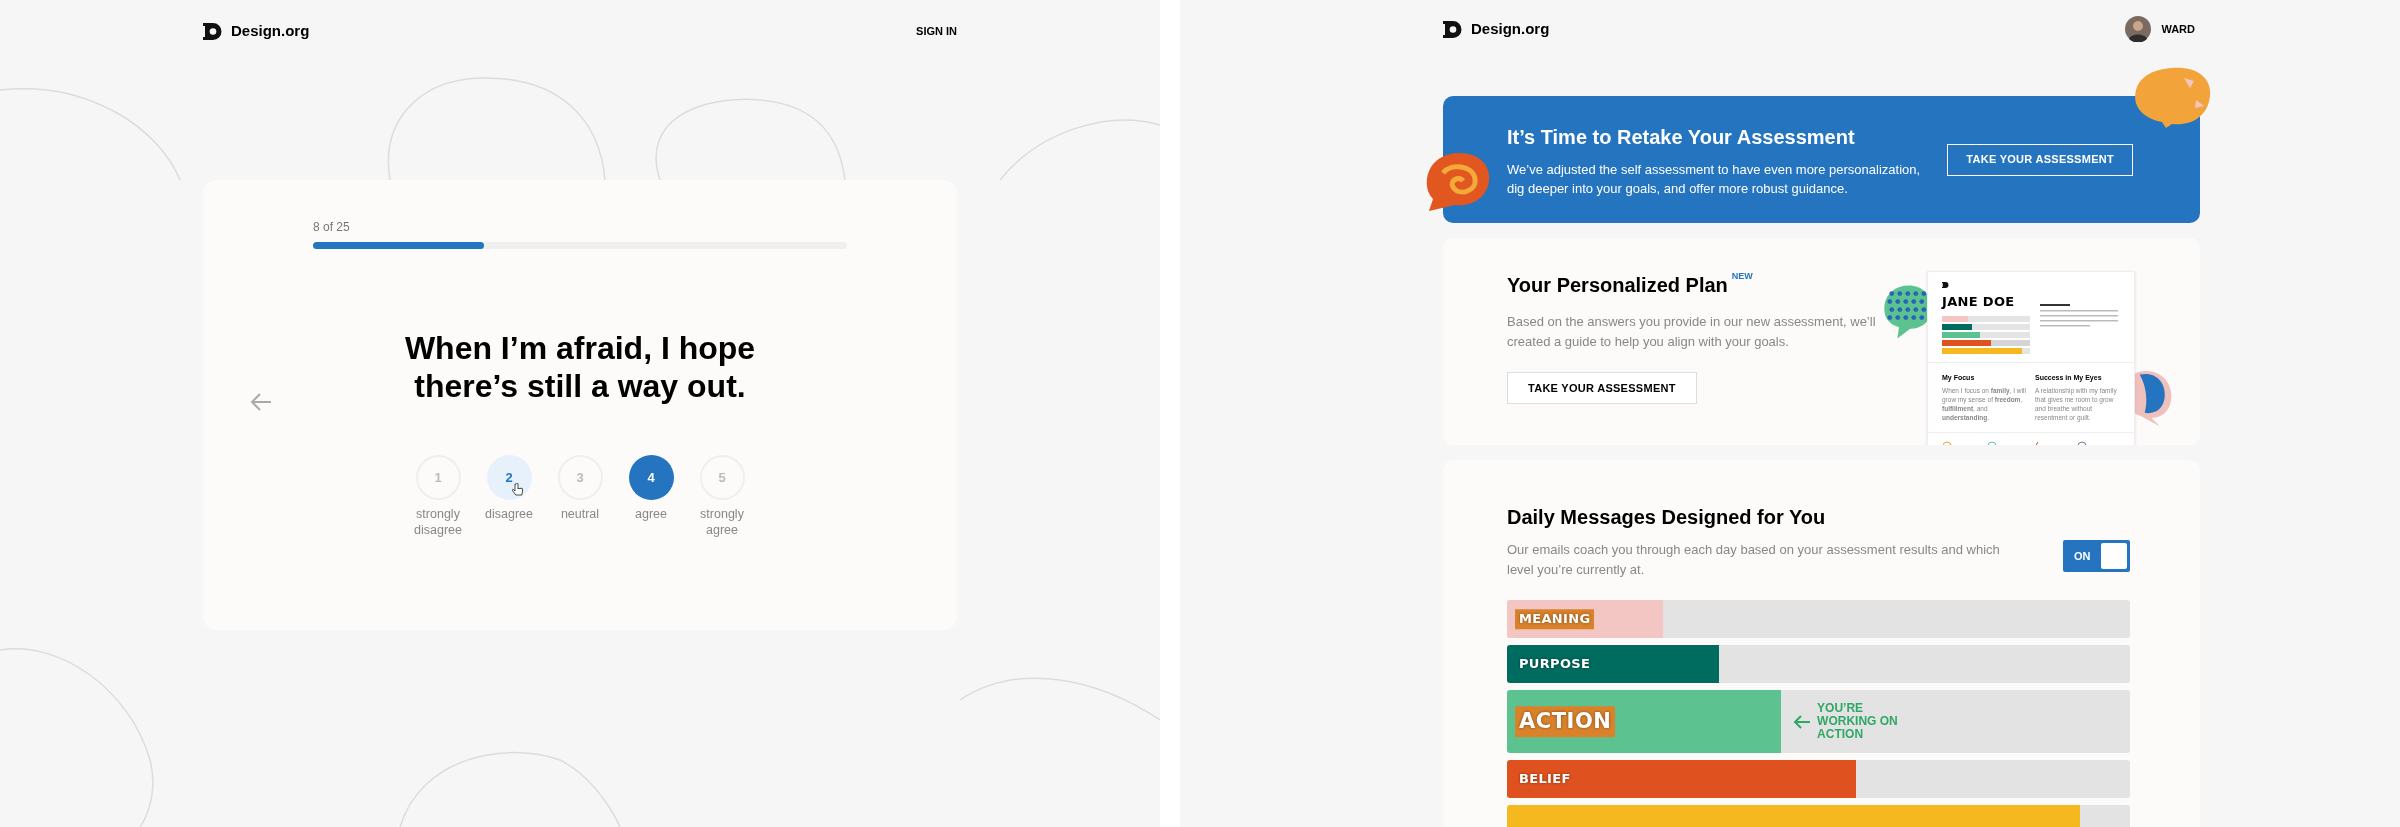 The image size is (2400, 827). What do you see at coordinates (517, 489) in the screenshot?
I see `hand-cursor-icon` at bounding box center [517, 489].